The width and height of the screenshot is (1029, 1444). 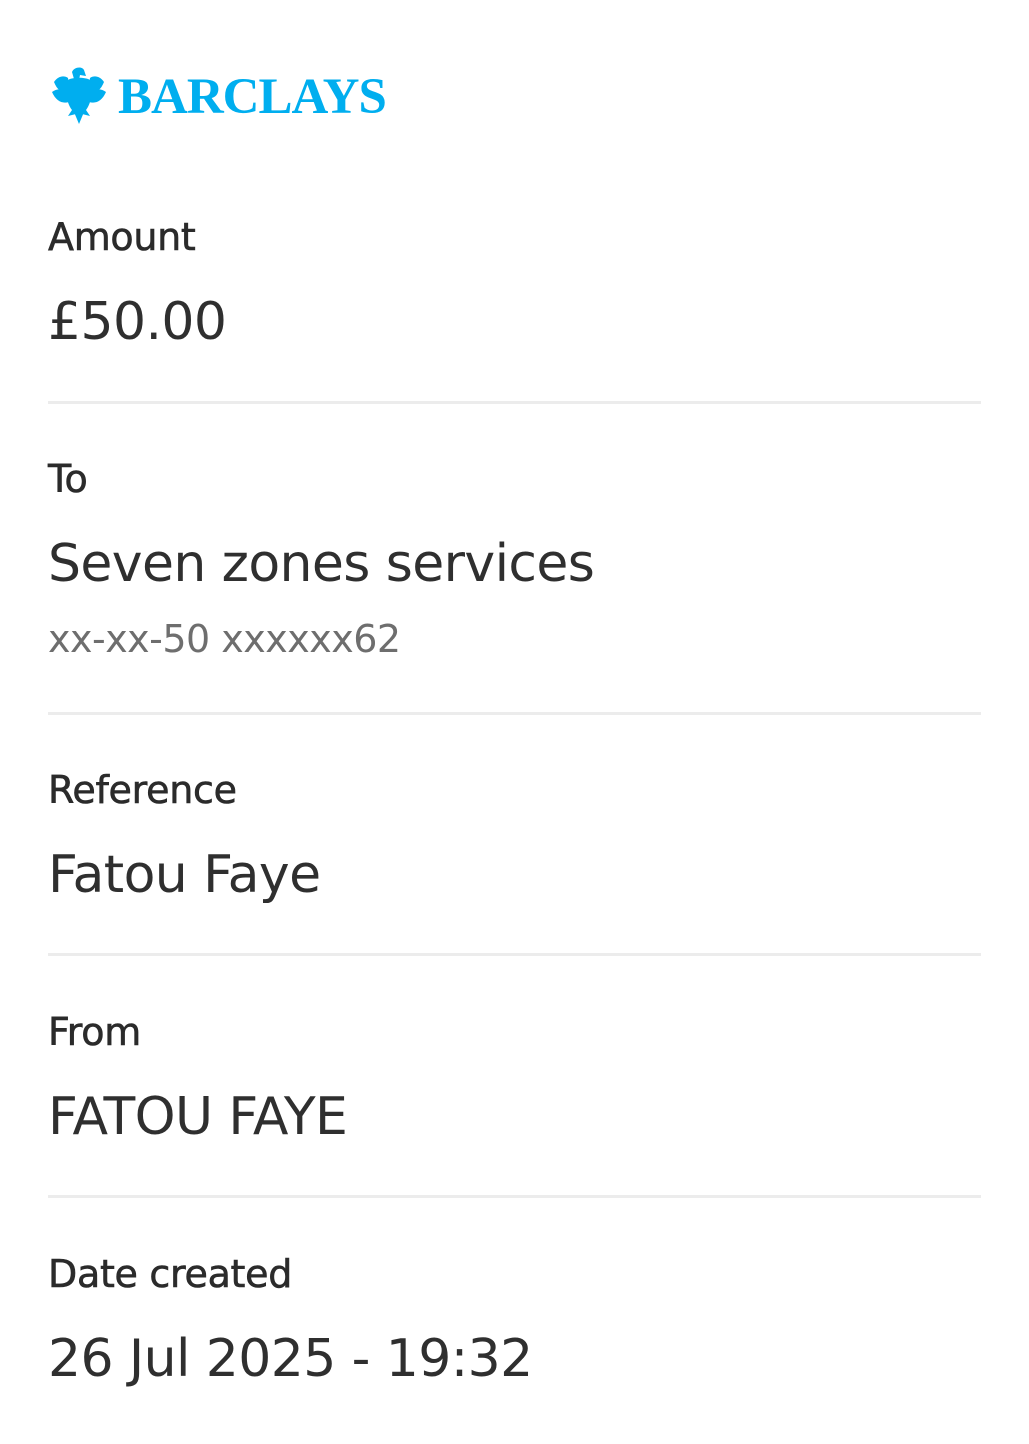 What do you see at coordinates (79, 95) in the screenshot?
I see `eagle-icon` at bounding box center [79, 95].